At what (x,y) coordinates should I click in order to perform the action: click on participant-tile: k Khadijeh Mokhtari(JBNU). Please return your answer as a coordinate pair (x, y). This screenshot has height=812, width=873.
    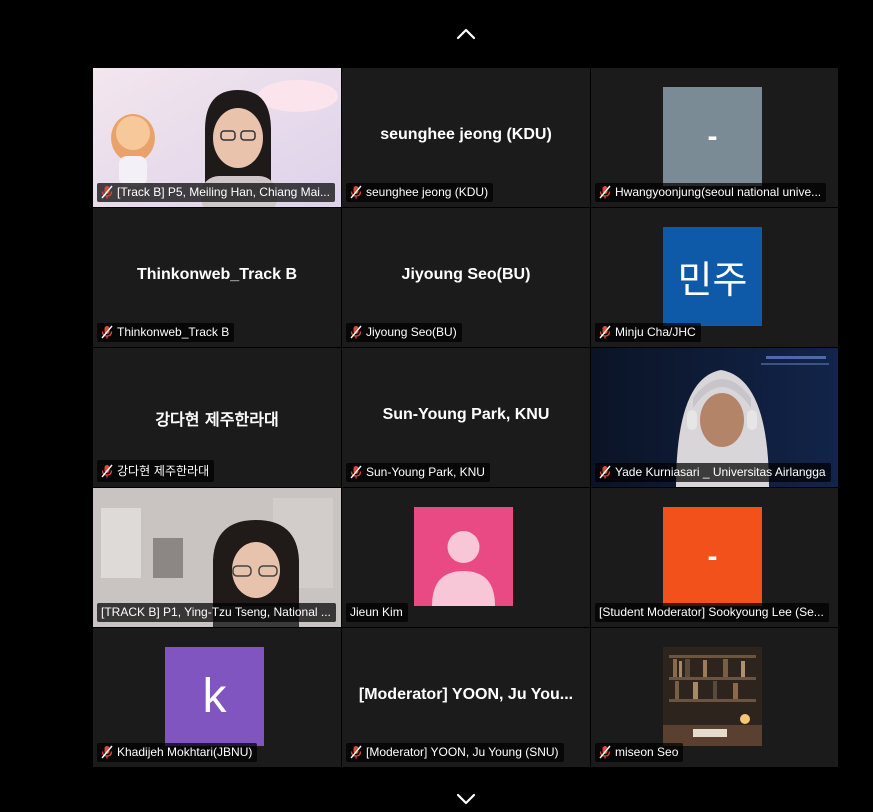
    Looking at the image, I should click on (217, 697).